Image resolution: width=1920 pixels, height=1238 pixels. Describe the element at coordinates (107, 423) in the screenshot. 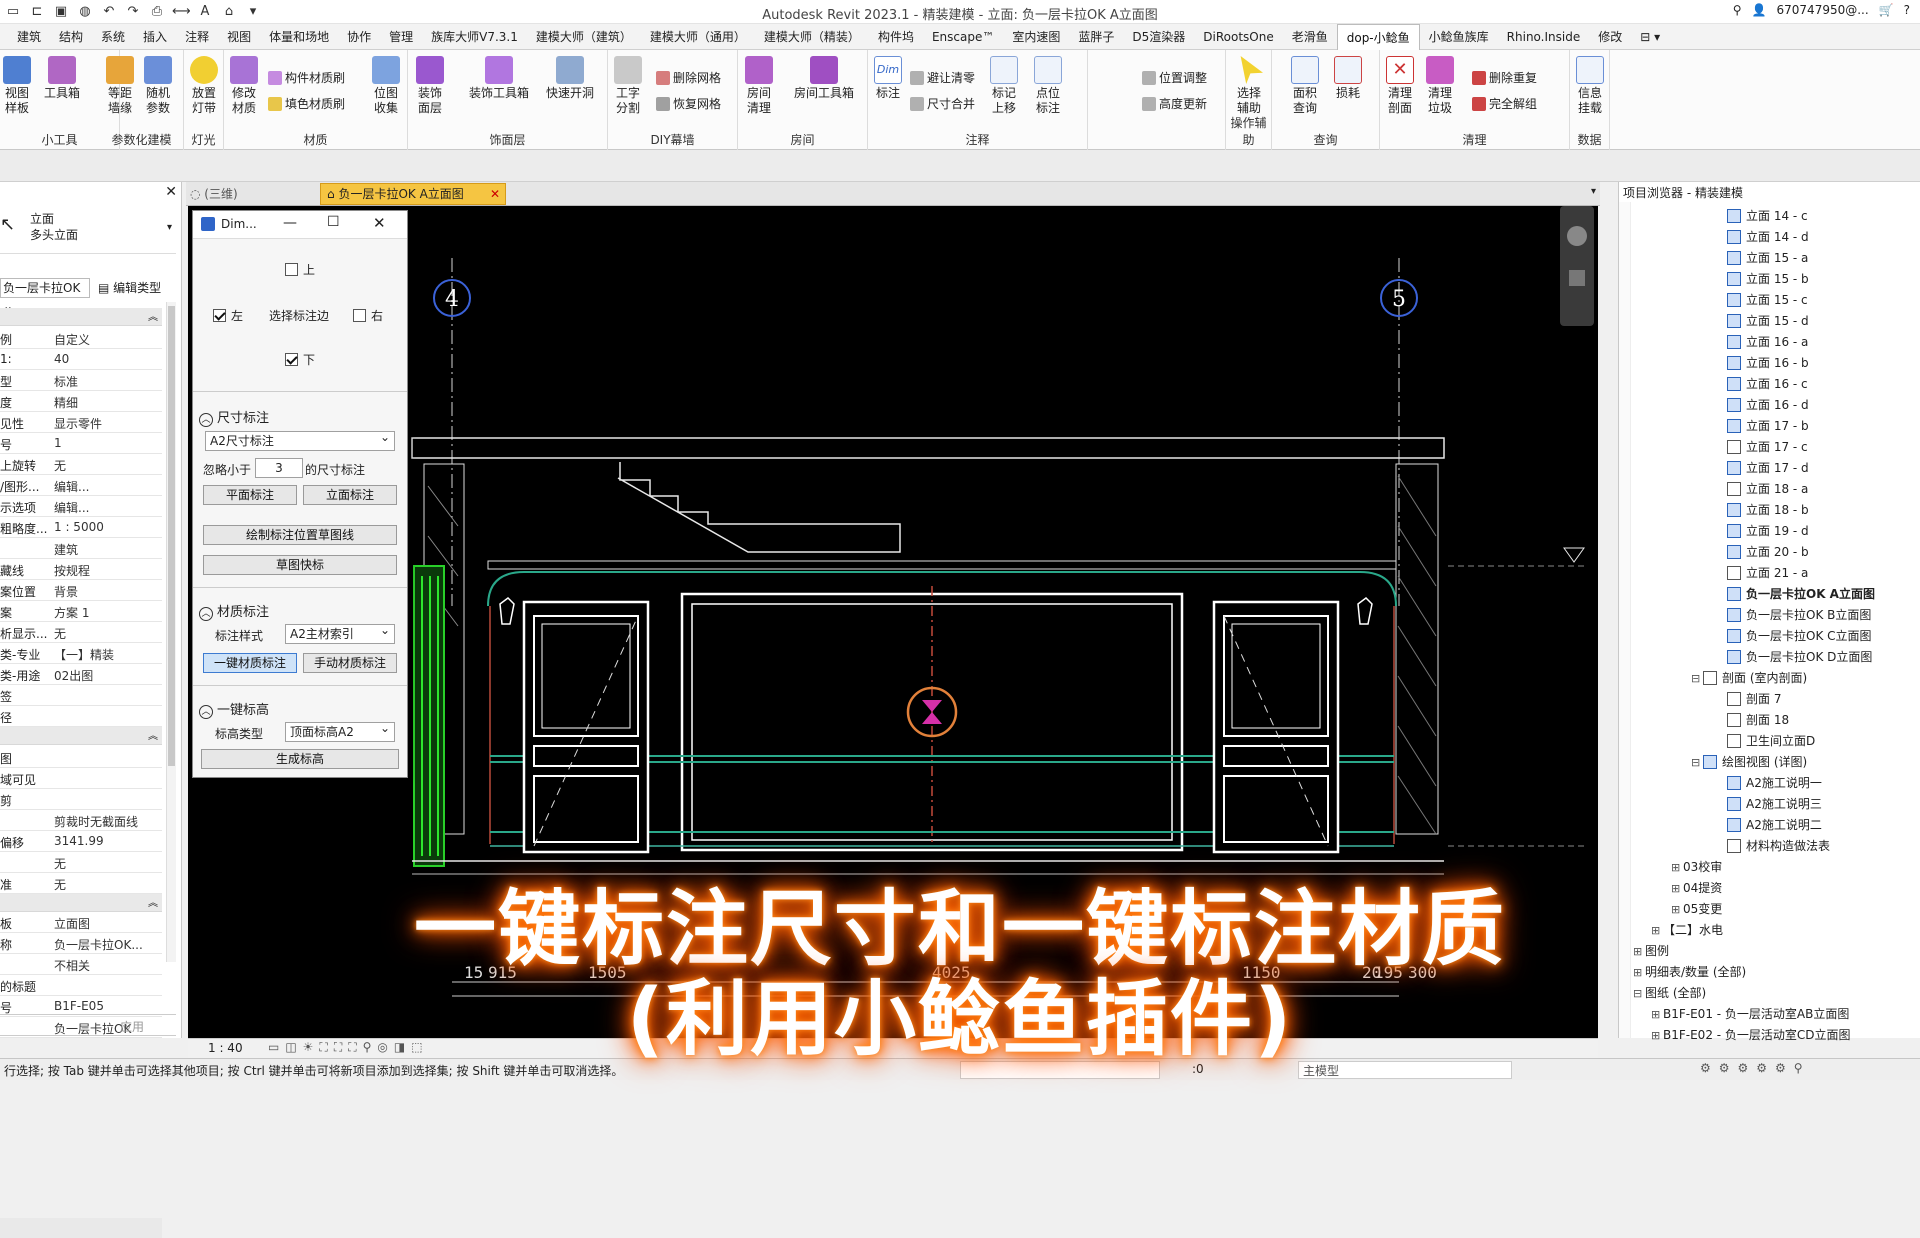

I see `property-value: 显示零件` at that location.